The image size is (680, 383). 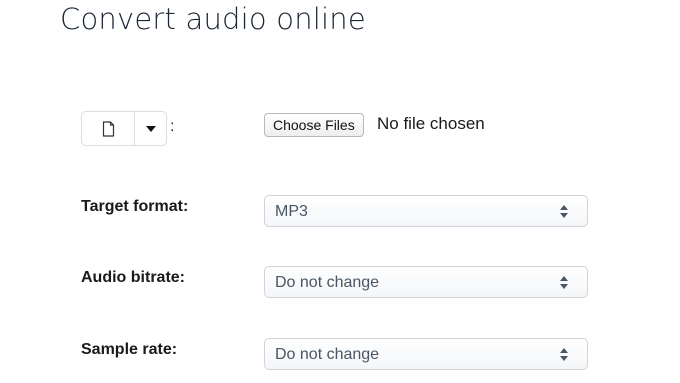 What do you see at coordinates (135, 206) in the screenshot?
I see `target-format-label: Target format:` at bounding box center [135, 206].